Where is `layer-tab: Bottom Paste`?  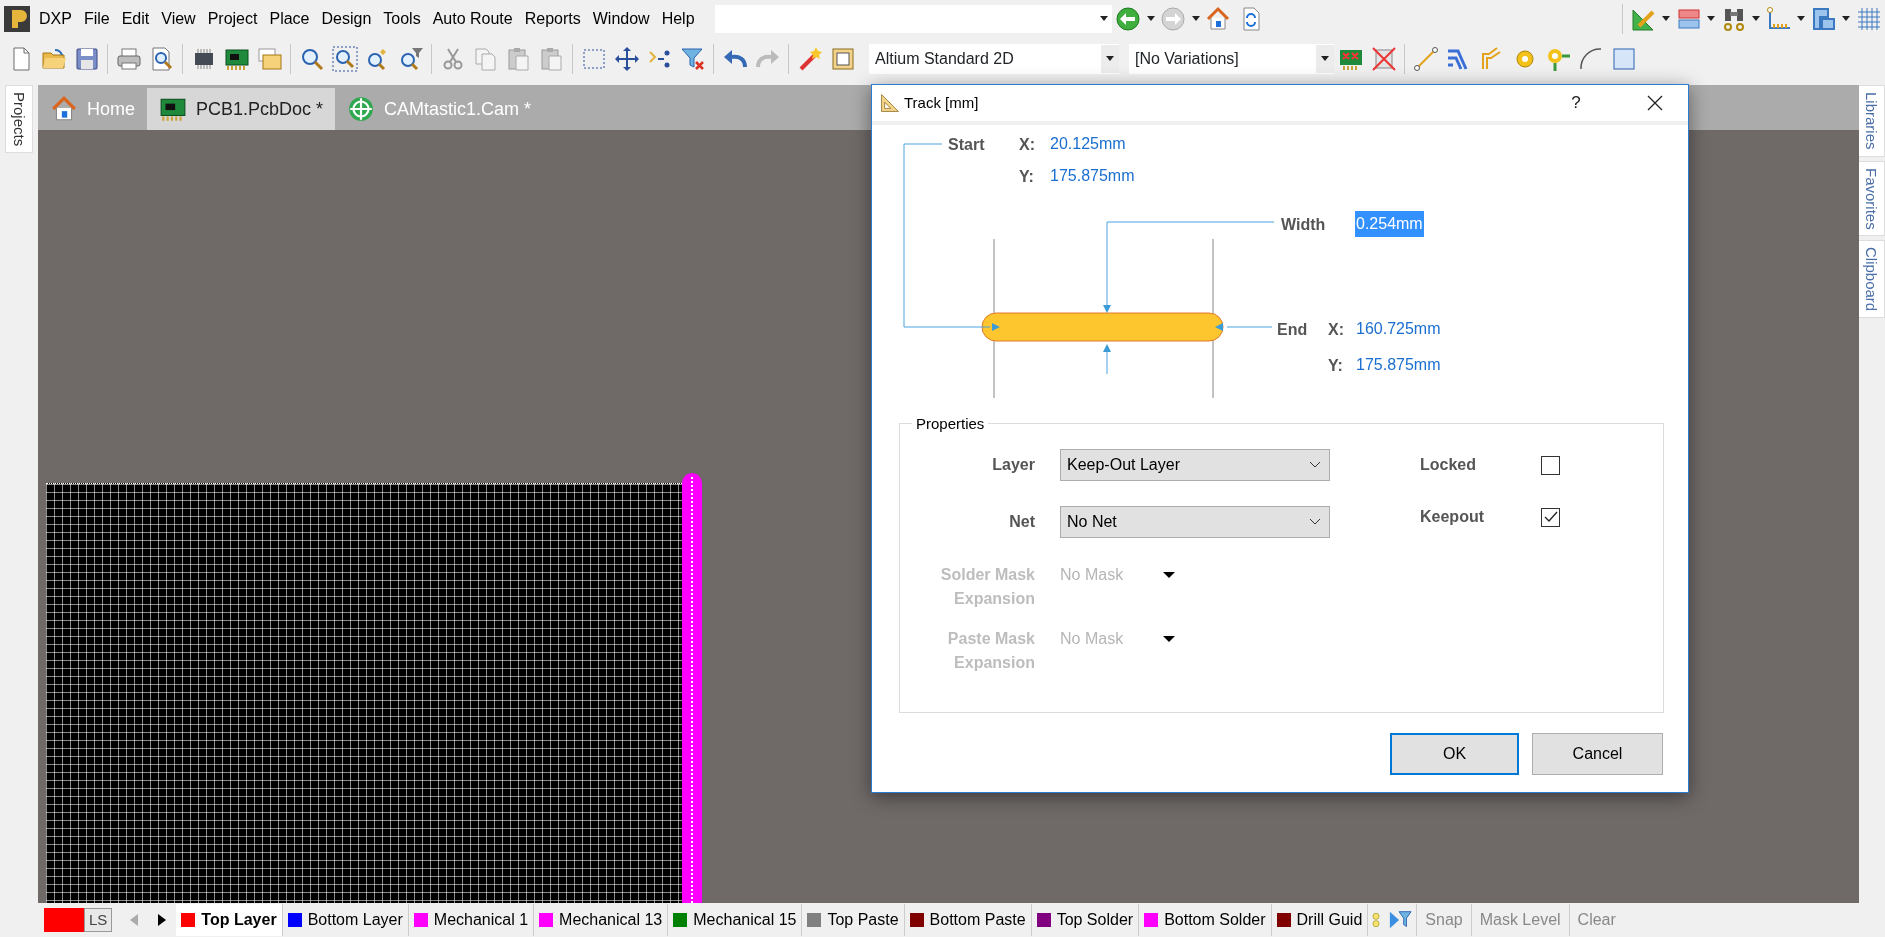 layer-tab: Bottom Paste is located at coordinates (968, 920).